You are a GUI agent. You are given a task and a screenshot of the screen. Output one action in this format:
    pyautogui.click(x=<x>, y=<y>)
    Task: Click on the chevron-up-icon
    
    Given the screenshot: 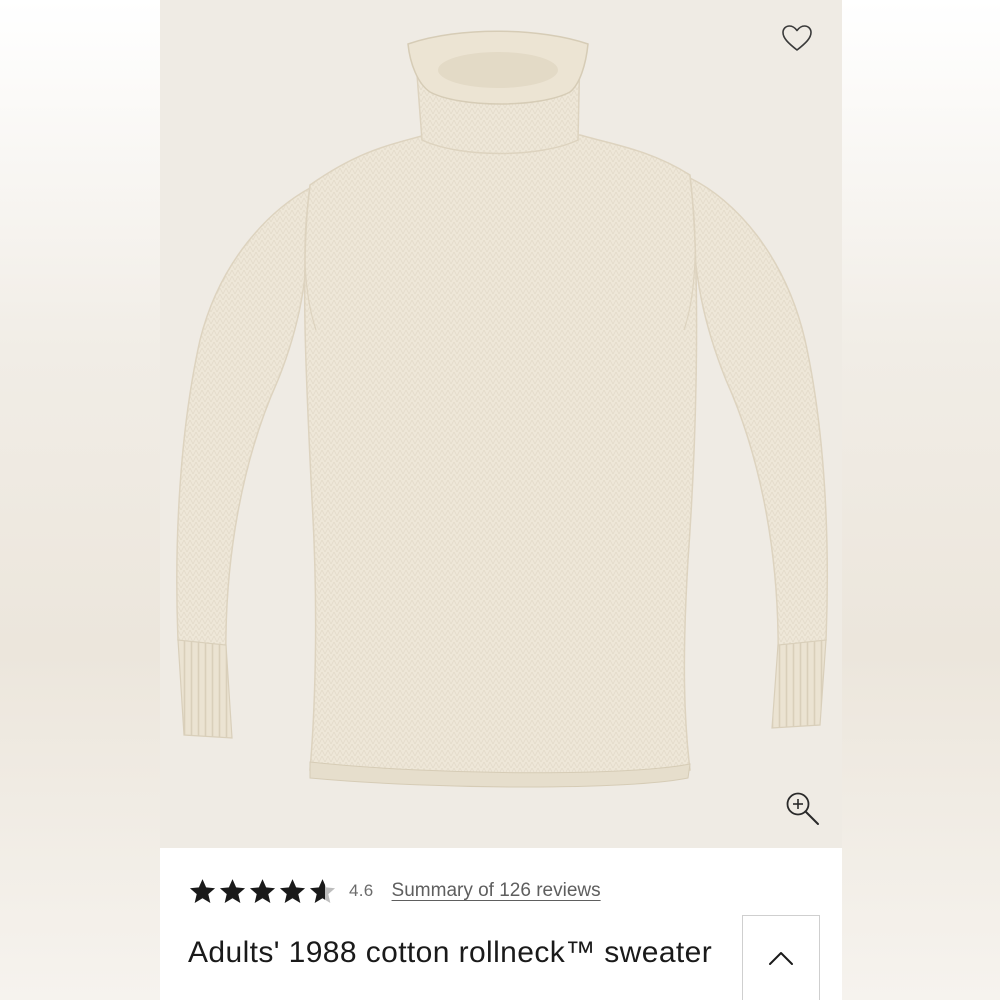 What is the action you would take?
    pyautogui.click(x=781, y=958)
    